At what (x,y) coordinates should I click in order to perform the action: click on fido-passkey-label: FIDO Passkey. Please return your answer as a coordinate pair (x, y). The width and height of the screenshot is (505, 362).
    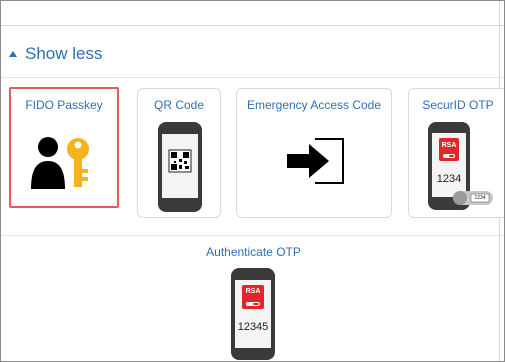
    Looking at the image, I should click on (64, 105).